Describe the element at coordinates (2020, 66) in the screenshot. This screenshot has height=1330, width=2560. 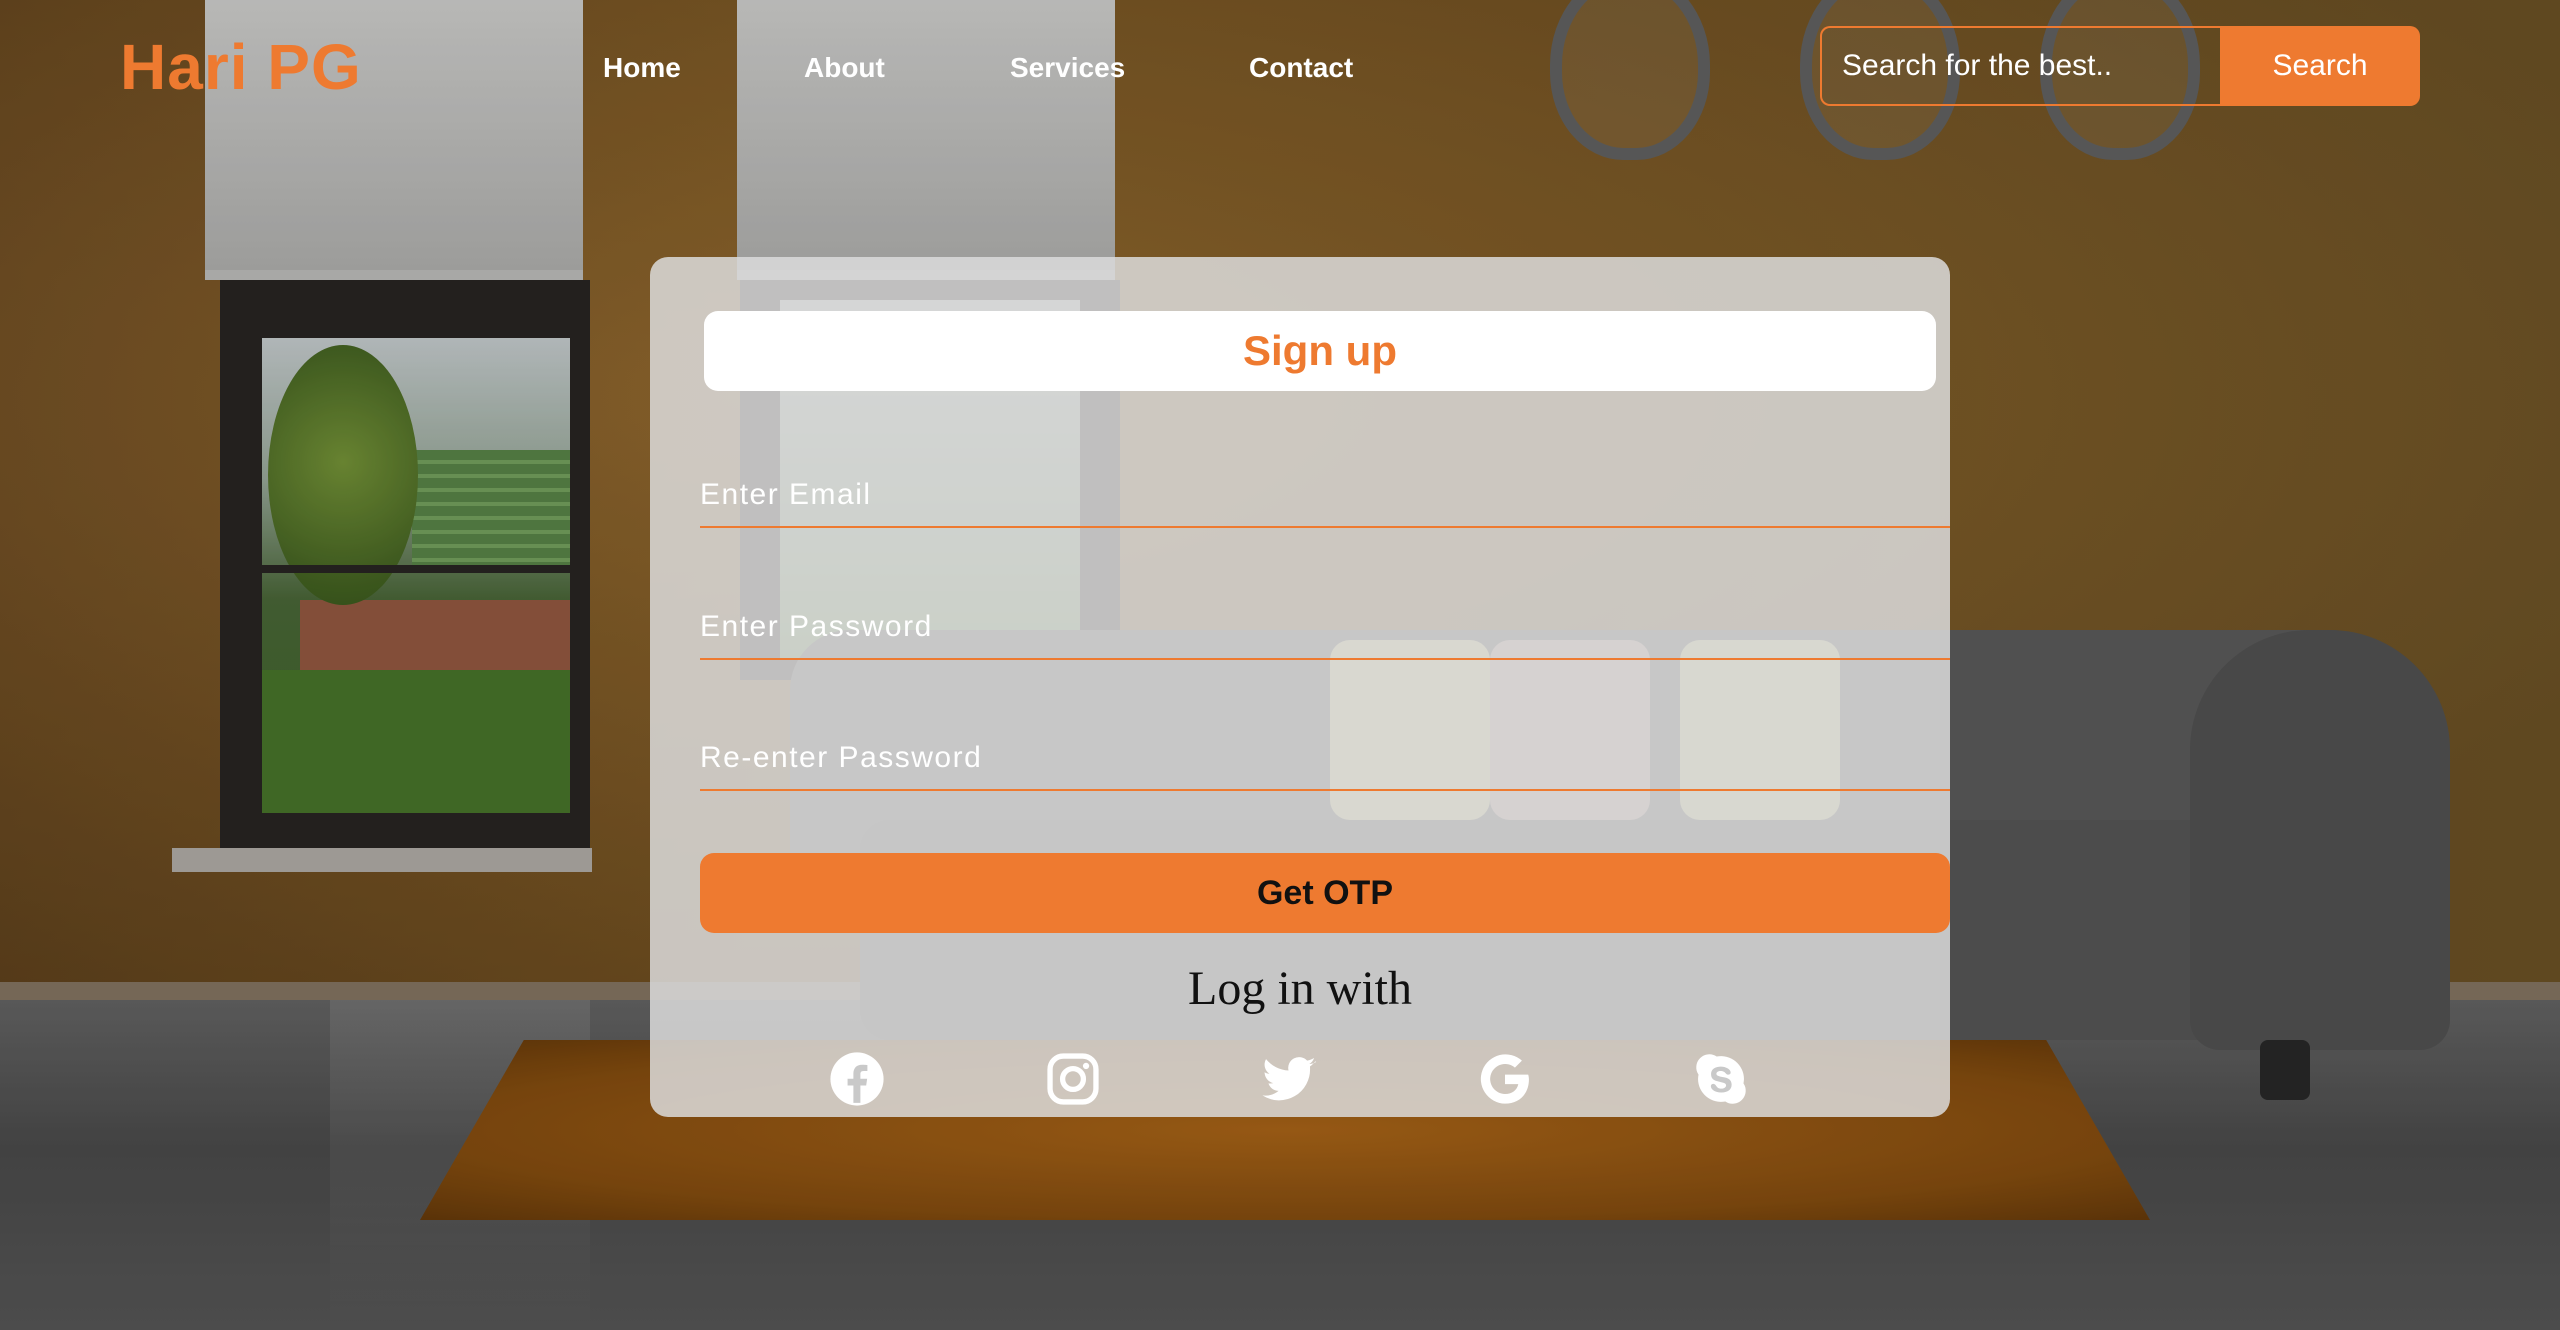
I see `search-input` at that location.